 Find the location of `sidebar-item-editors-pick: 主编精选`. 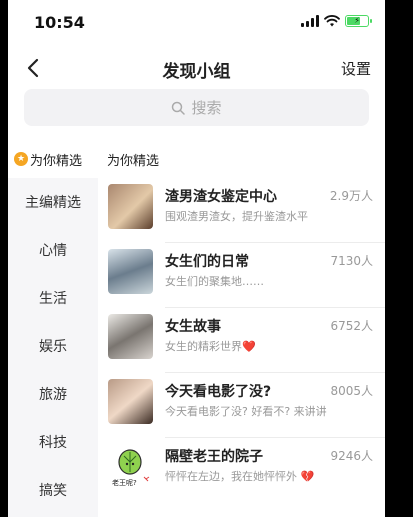

sidebar-item-editors-pick: 主编精选 is located at coordinates (53, 202).